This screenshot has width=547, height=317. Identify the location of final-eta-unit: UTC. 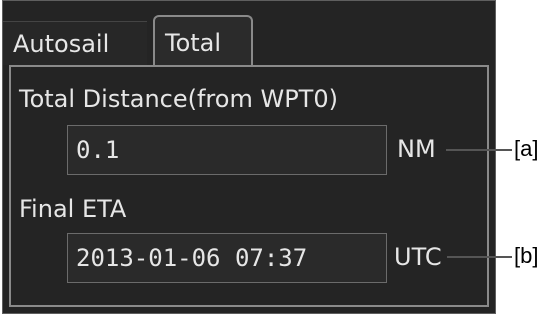
(418, 257).